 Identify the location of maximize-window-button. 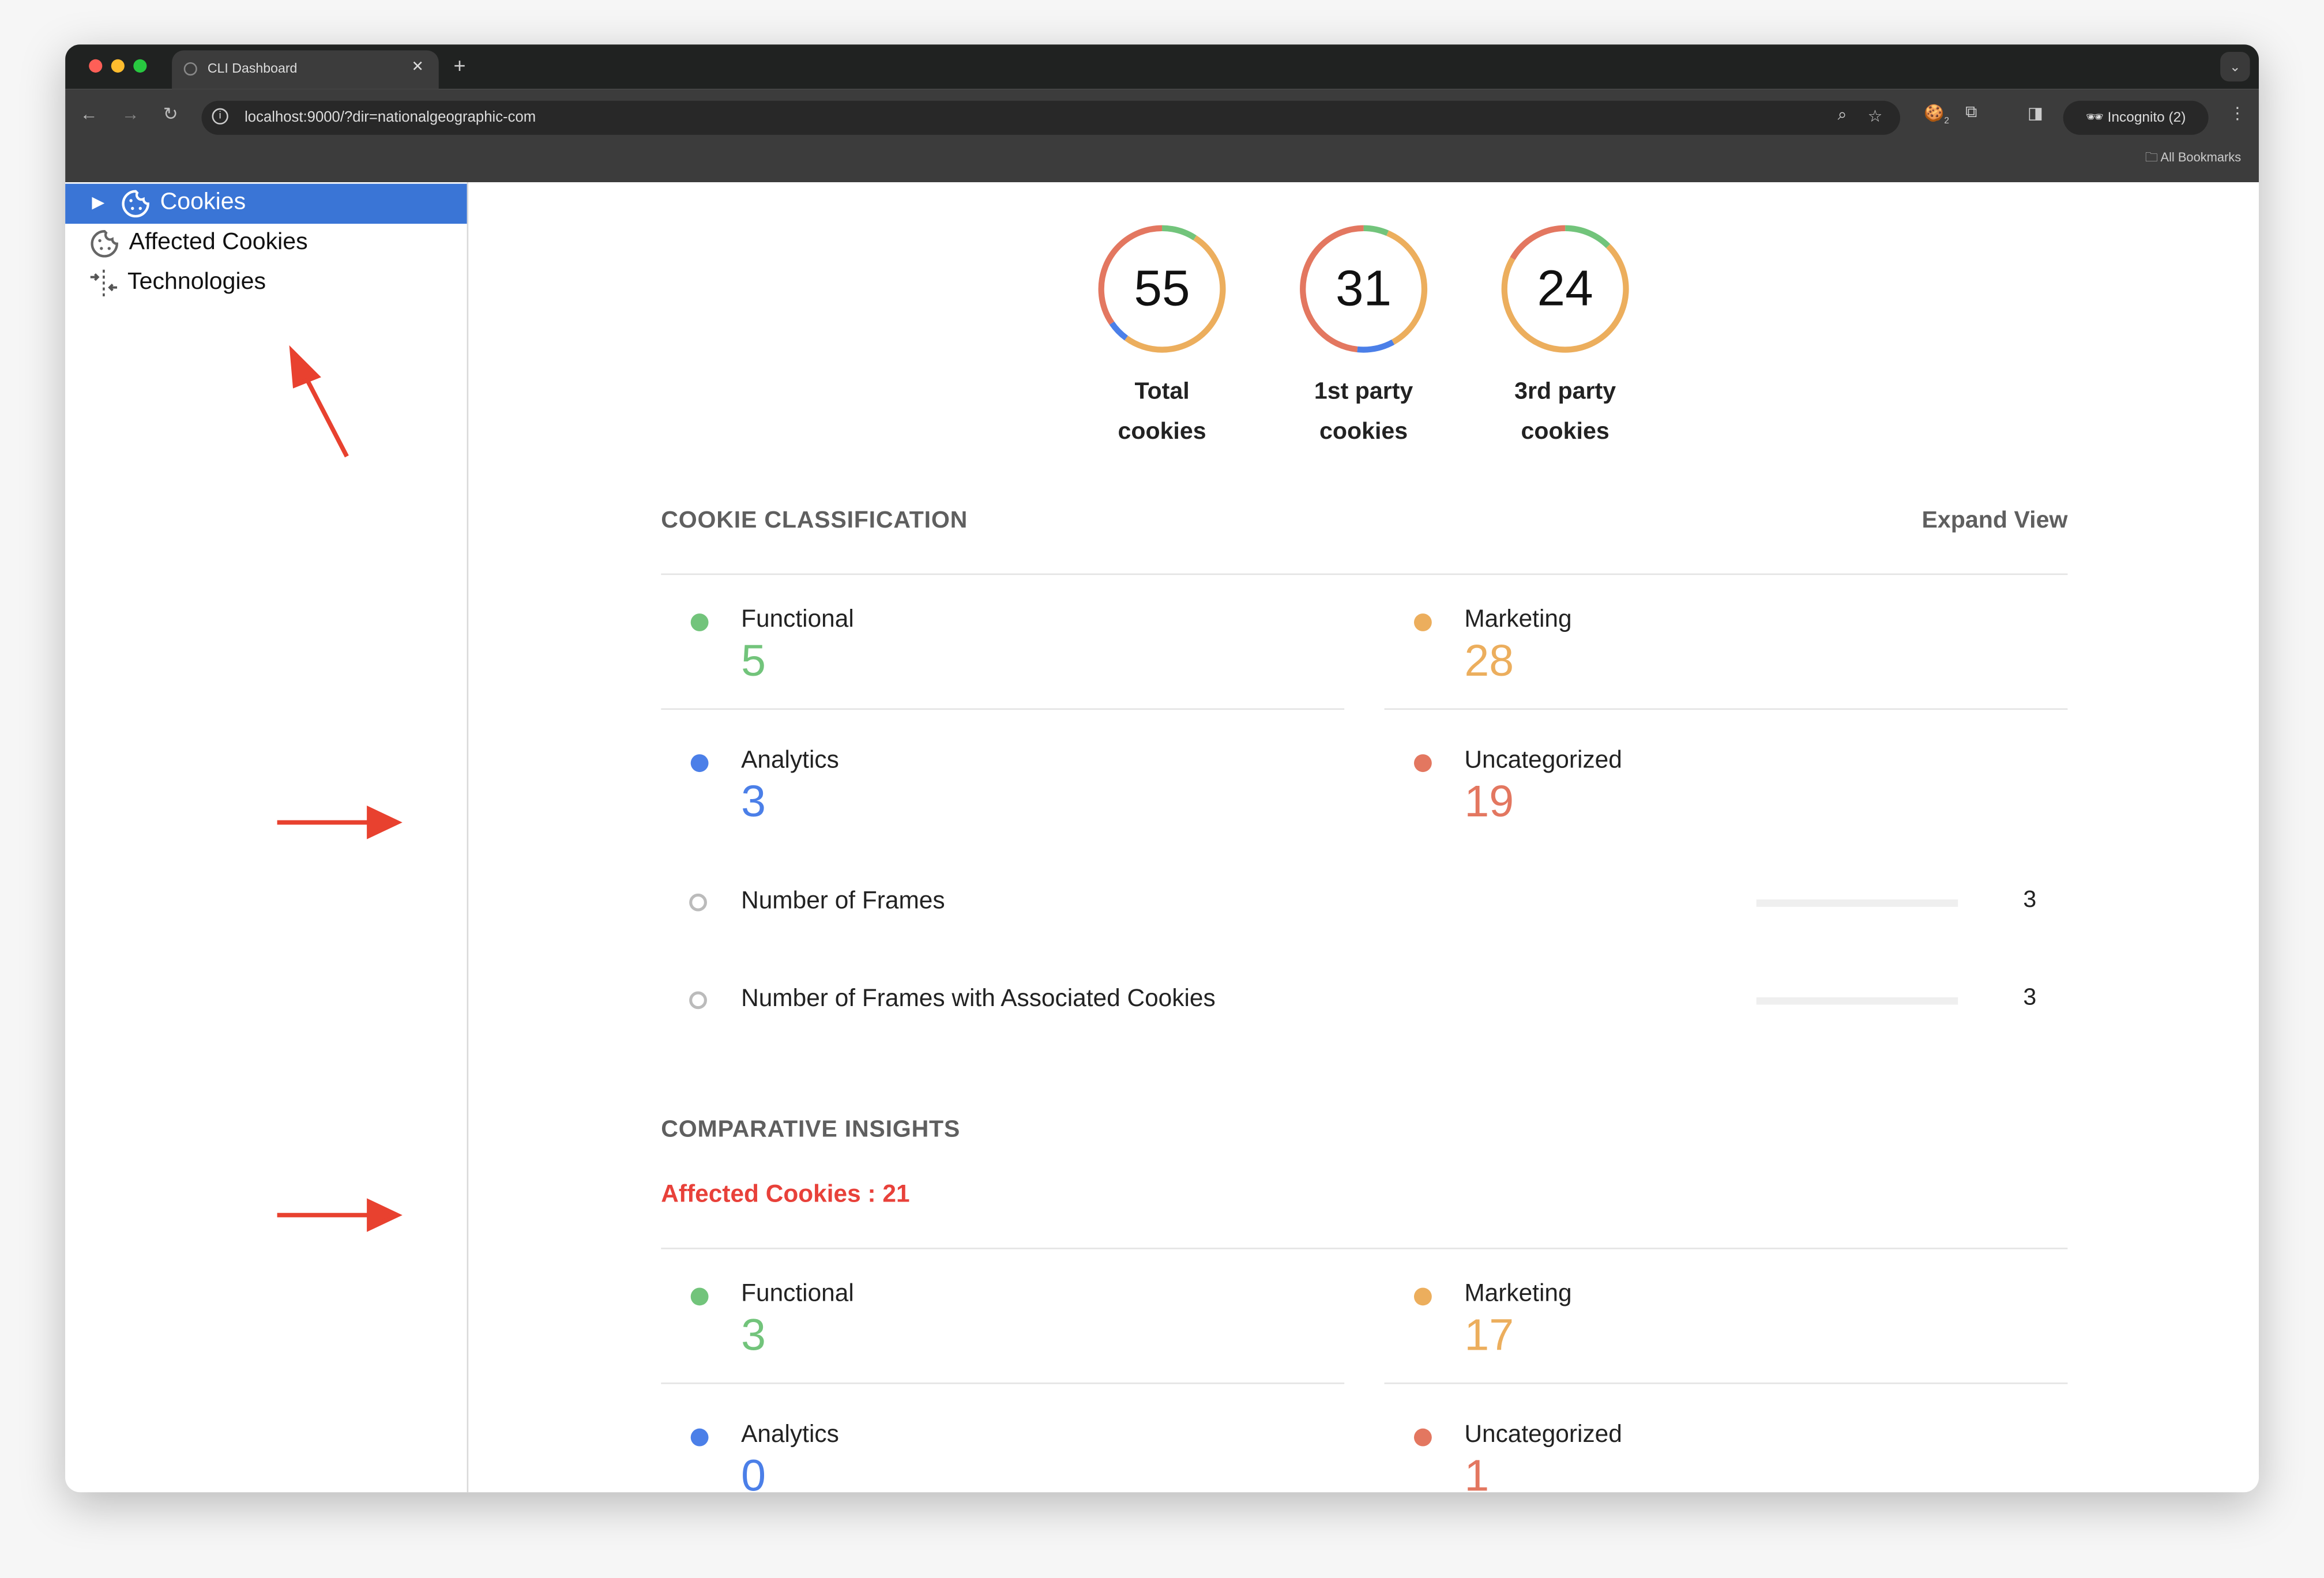
(140, 66).